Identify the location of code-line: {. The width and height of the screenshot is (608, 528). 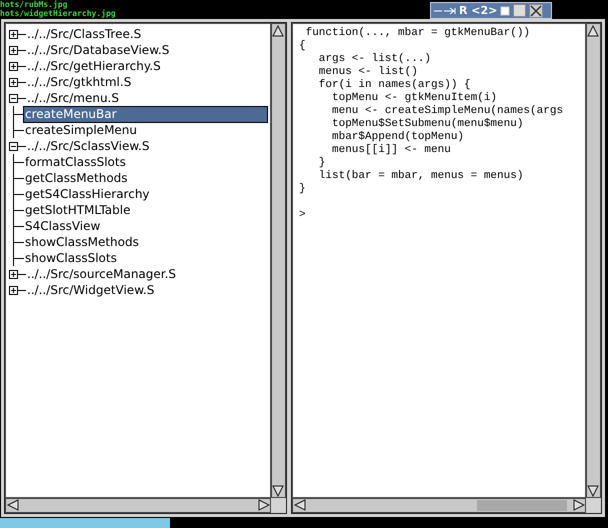
(303, 46).